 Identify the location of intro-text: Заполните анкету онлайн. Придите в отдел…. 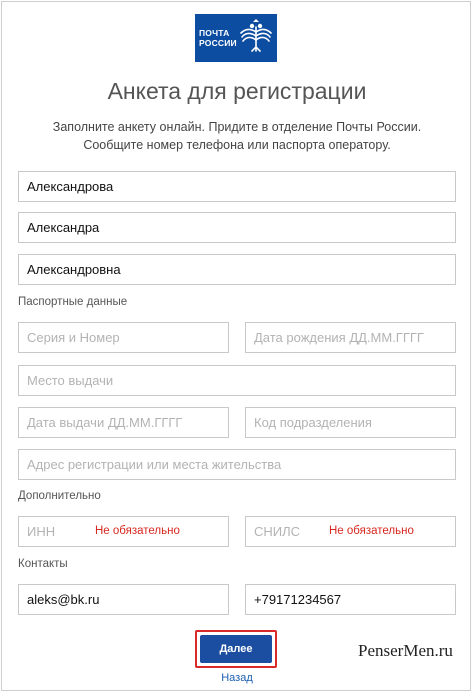
(237, 136).